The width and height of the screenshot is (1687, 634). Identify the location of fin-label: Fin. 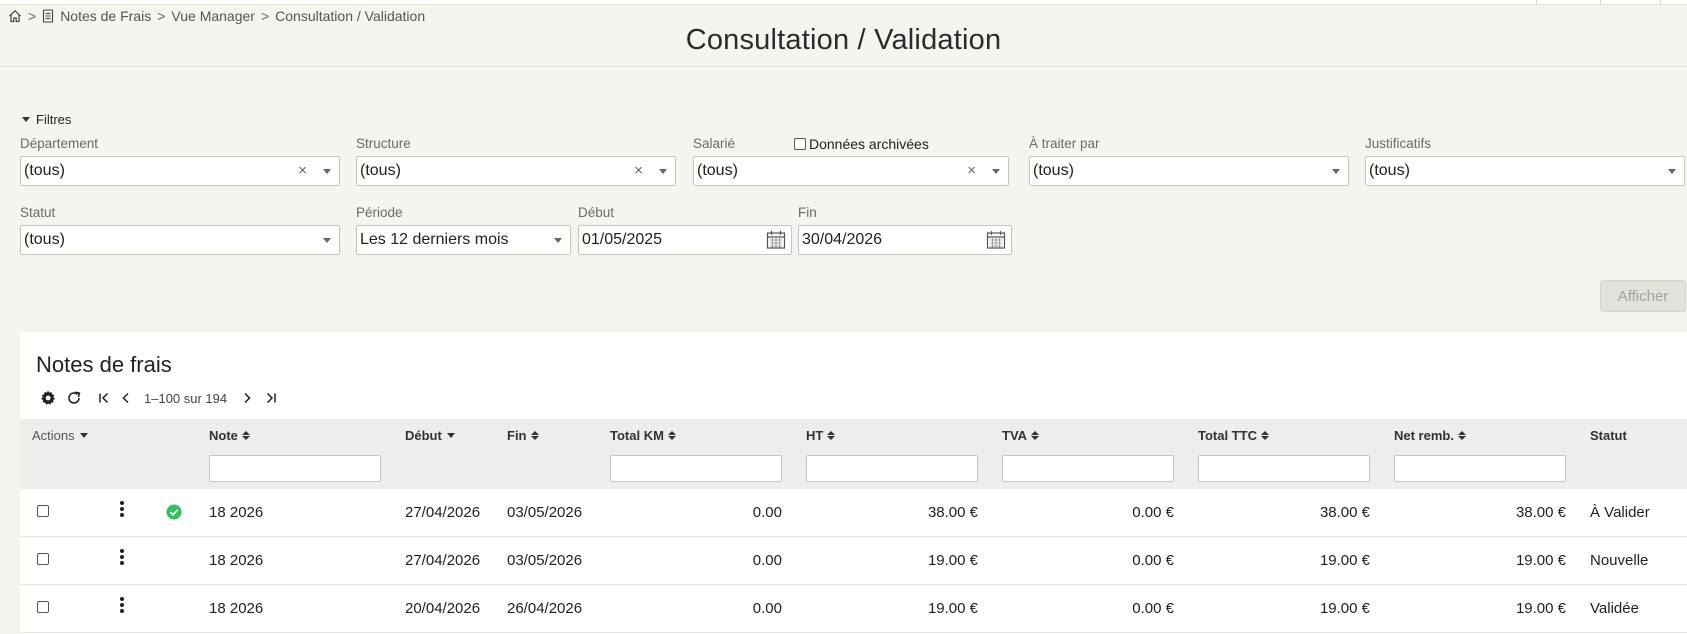
(807, 212).